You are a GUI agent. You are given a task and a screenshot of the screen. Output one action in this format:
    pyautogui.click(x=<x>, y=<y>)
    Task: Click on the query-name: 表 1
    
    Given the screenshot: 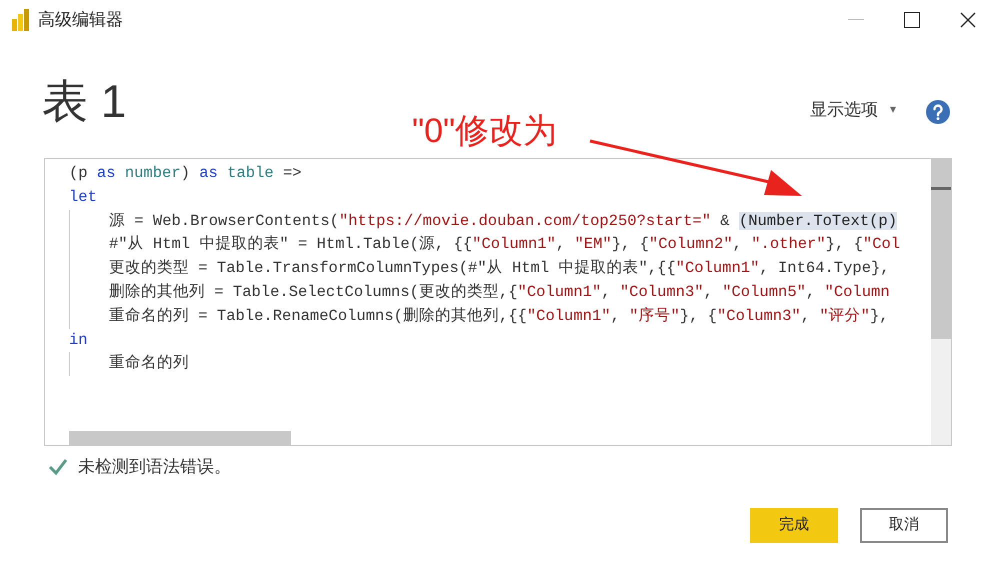 What is the action you would take?
    pyautogui.click(x=84, y=101)
    